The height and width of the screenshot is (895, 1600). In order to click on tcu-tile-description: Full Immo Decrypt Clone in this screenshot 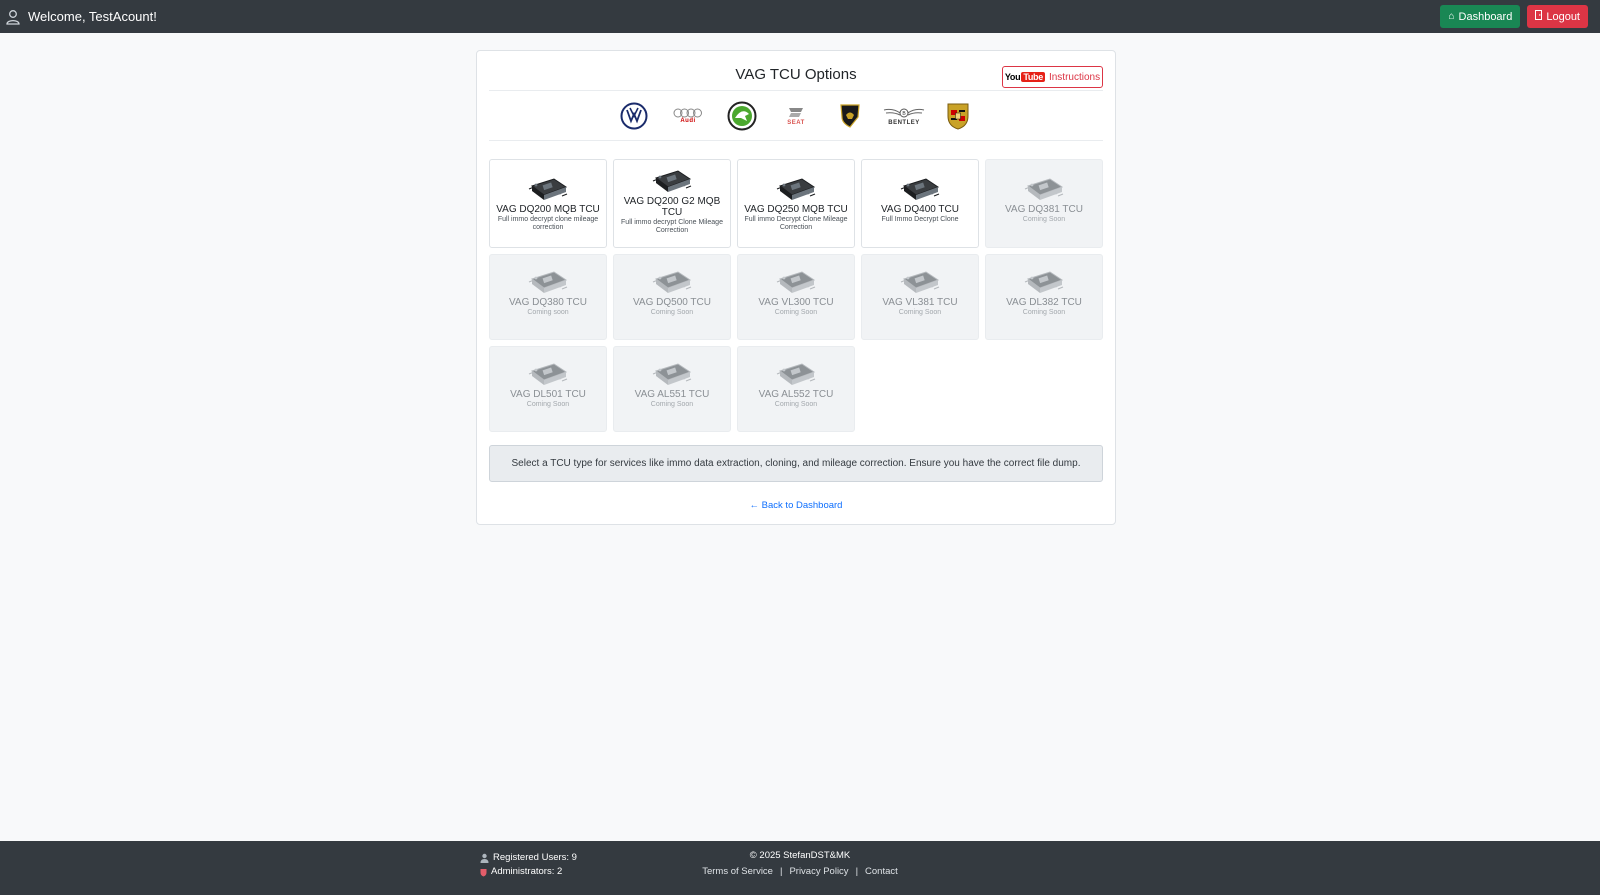, I will do `click(920, 219)`.